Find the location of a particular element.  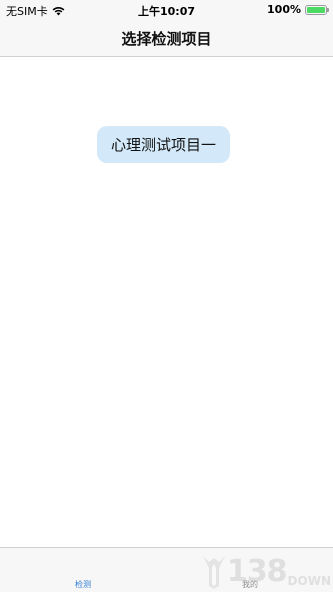

watermark-number: 138 is located at coordinates (257, 571).